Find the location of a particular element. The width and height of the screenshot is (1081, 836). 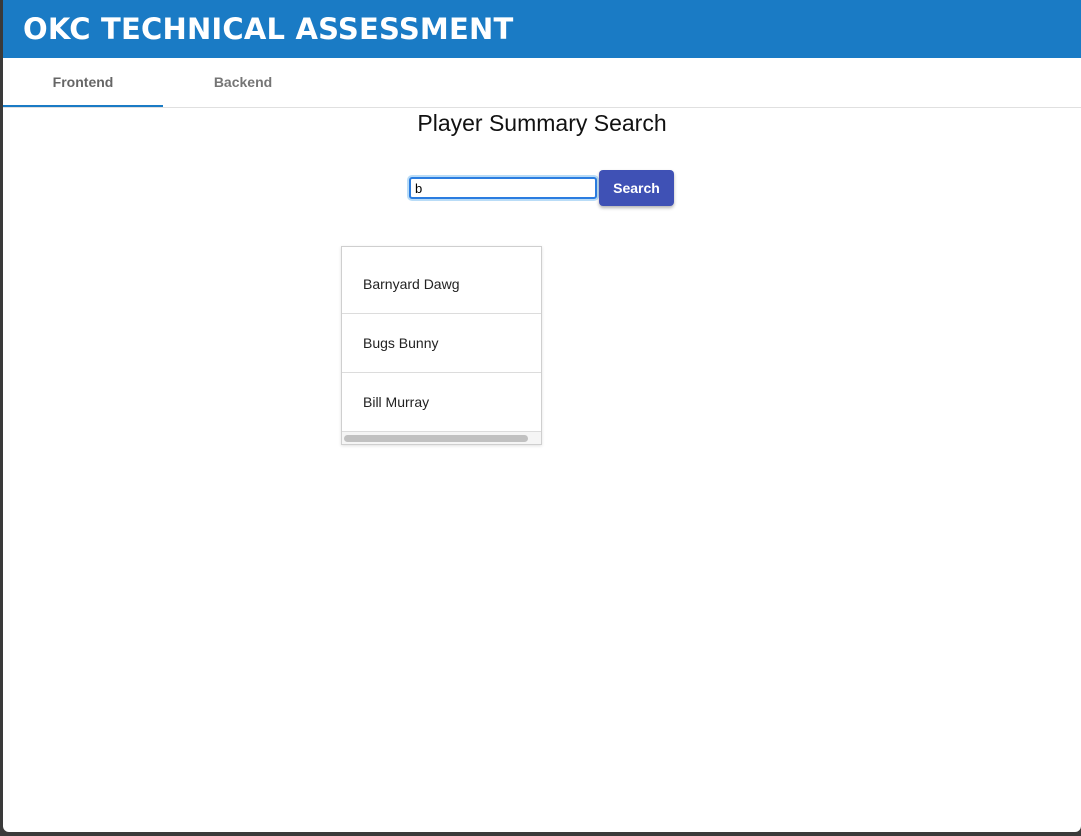

search-bar: Search is located at coordinates (541, 188).